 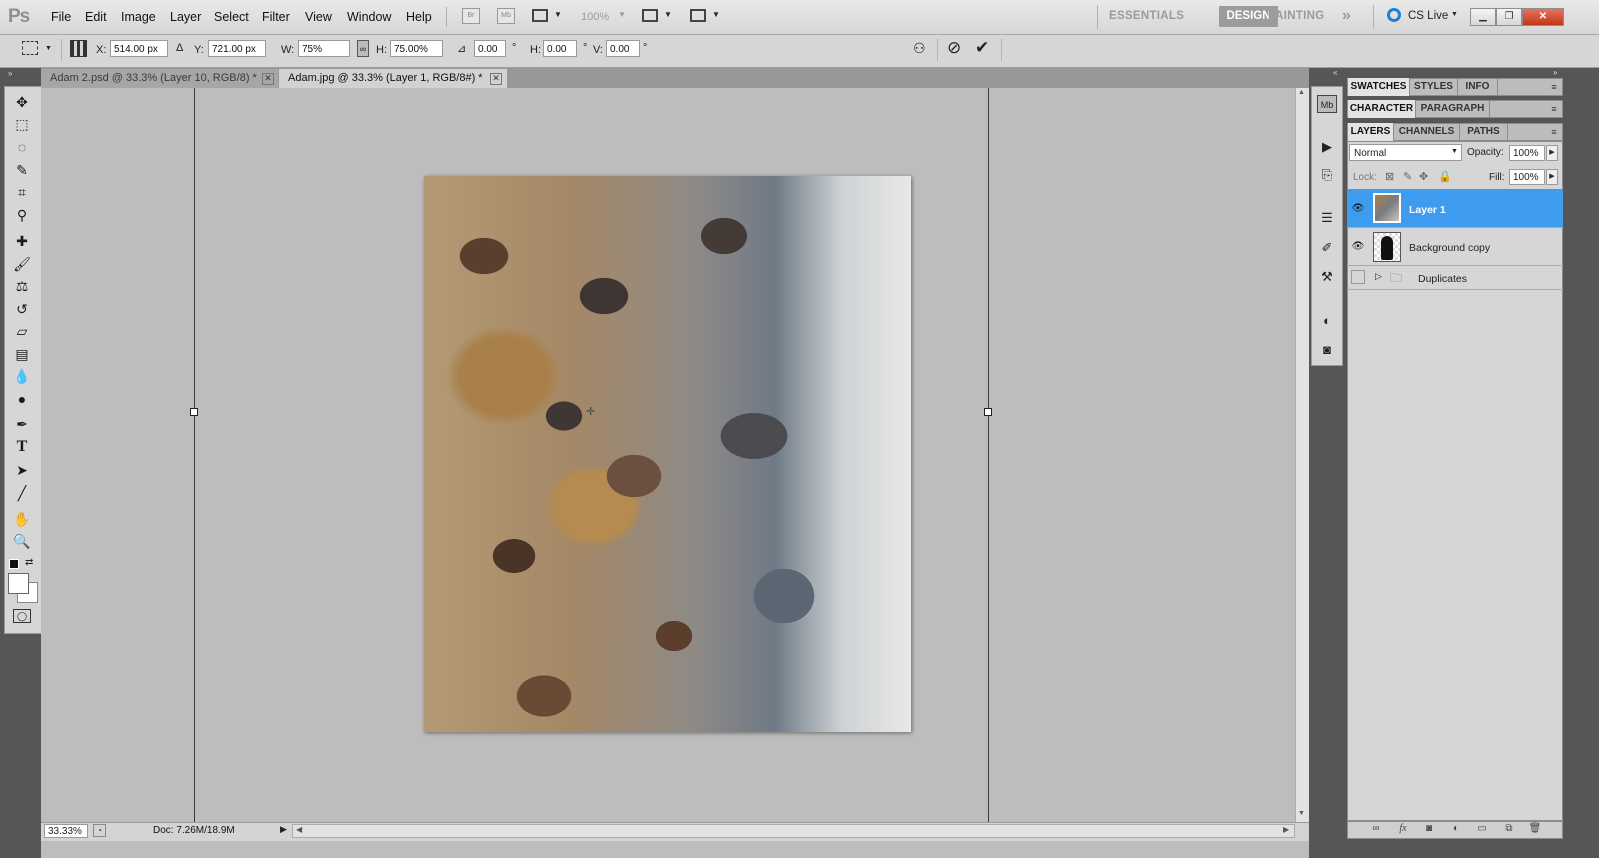 What do you see at coordinates (22, 286) in the screenshot?
I see `clone-stamp-tool-icon: ⚖` at bounding box center [22, 286].